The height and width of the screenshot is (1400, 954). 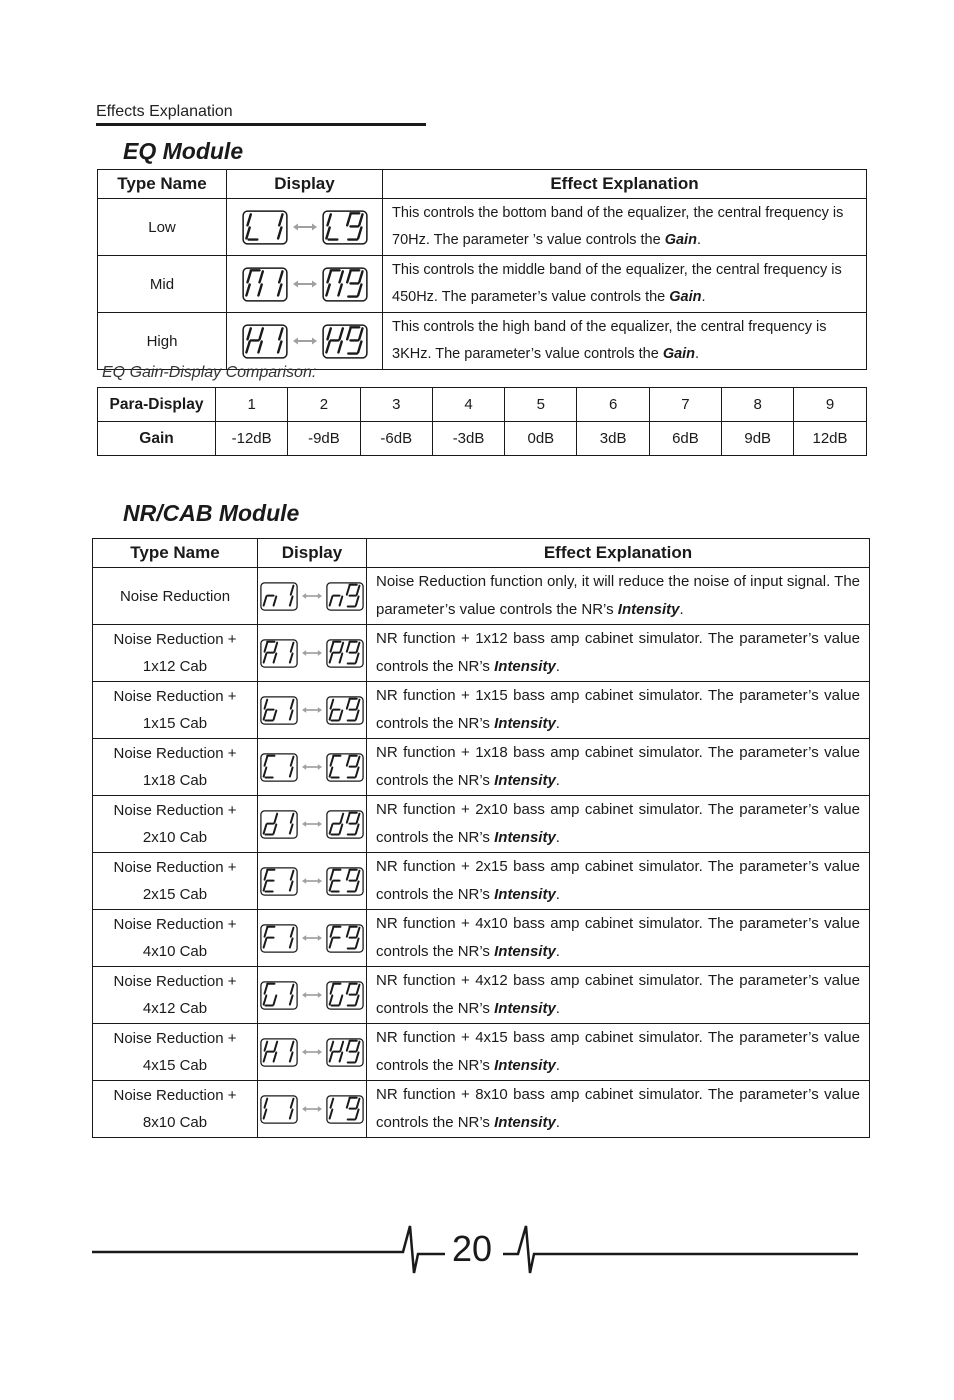 I want to click on column-header-display: Display, so click(x=312, y=553).